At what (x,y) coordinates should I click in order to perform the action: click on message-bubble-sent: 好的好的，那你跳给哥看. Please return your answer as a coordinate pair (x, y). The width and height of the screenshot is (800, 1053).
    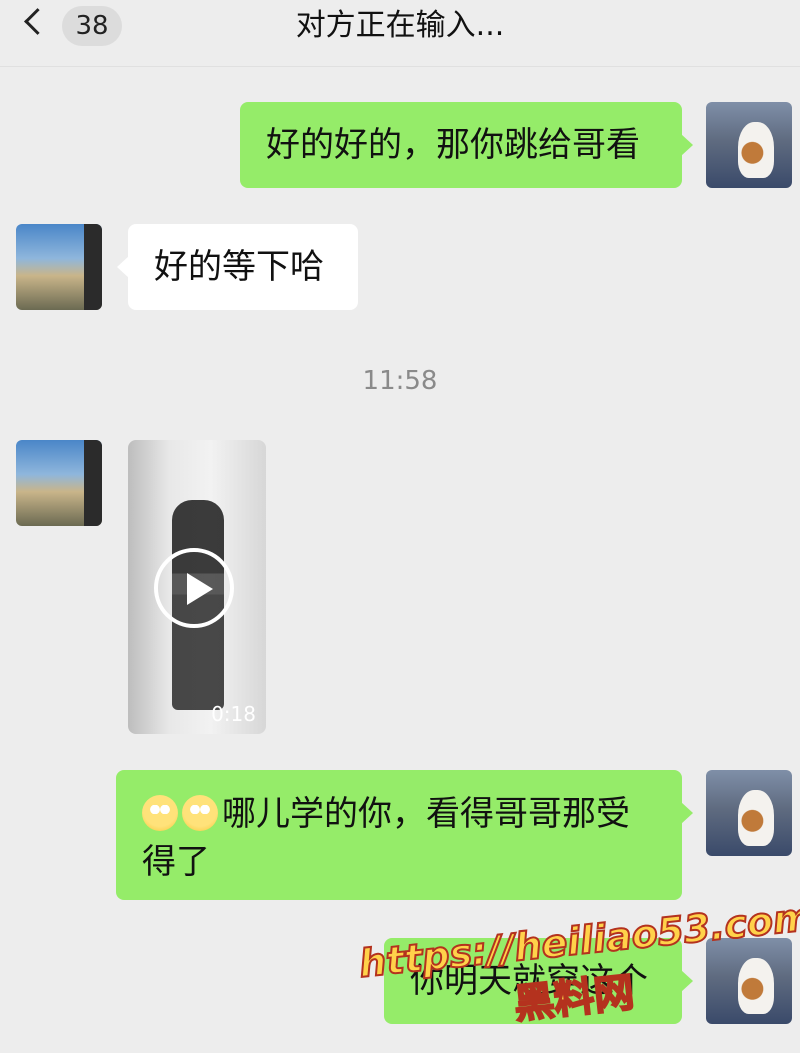
    Looking at the image, I should click on (466, 145).